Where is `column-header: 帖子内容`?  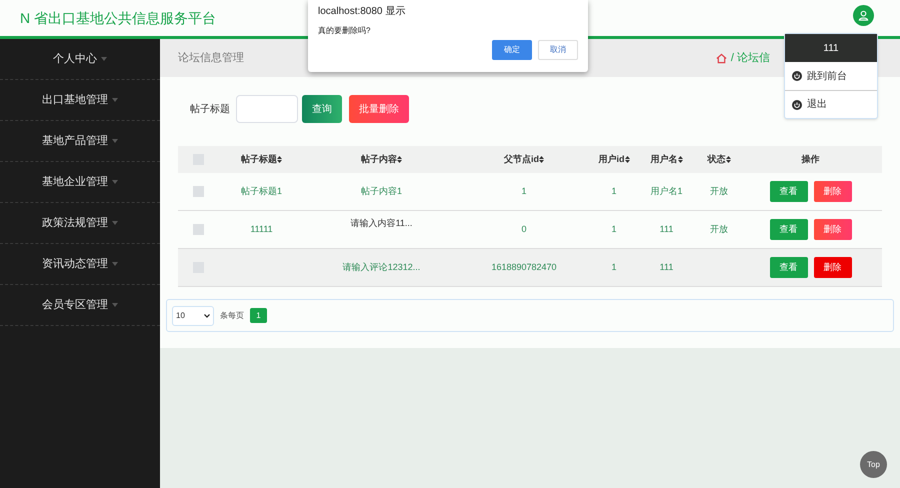 column-header: 帖子内容 is located at coordinates (379, 159).